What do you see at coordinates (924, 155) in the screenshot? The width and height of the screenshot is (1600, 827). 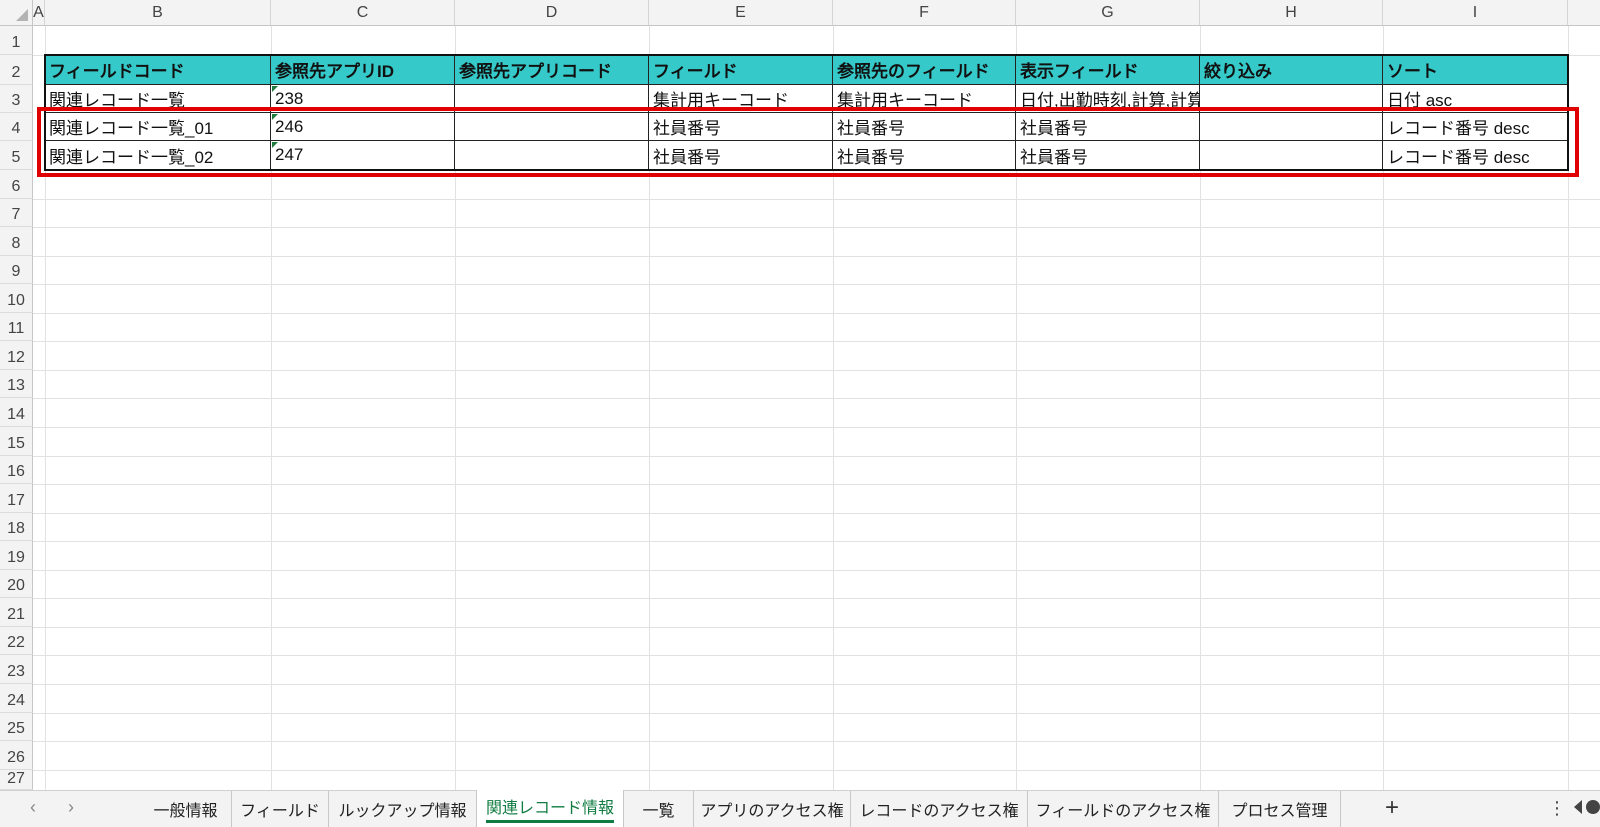 I see `cell-f5: 社員番号` at bounding box center [924, 155].